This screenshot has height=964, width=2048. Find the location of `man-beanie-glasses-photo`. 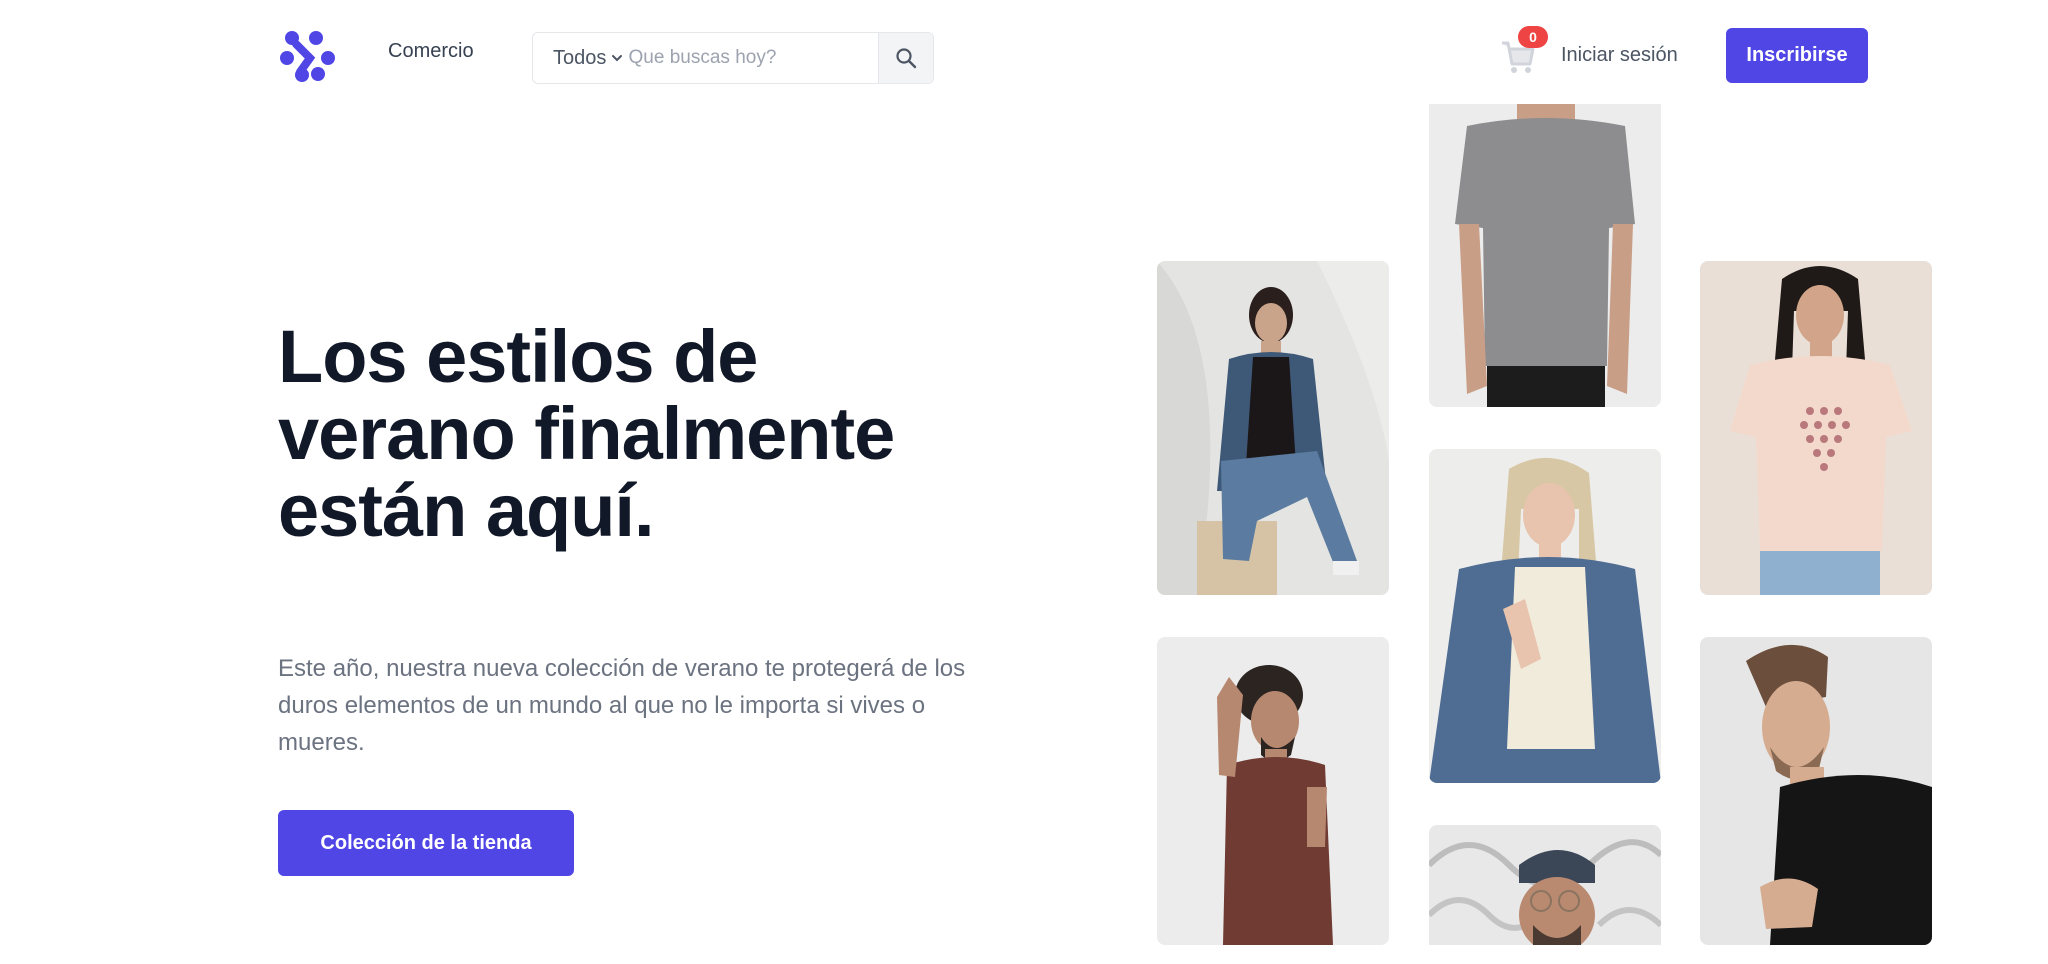

man-beanie-glasses-photo is located at coordinates (1545, 885).